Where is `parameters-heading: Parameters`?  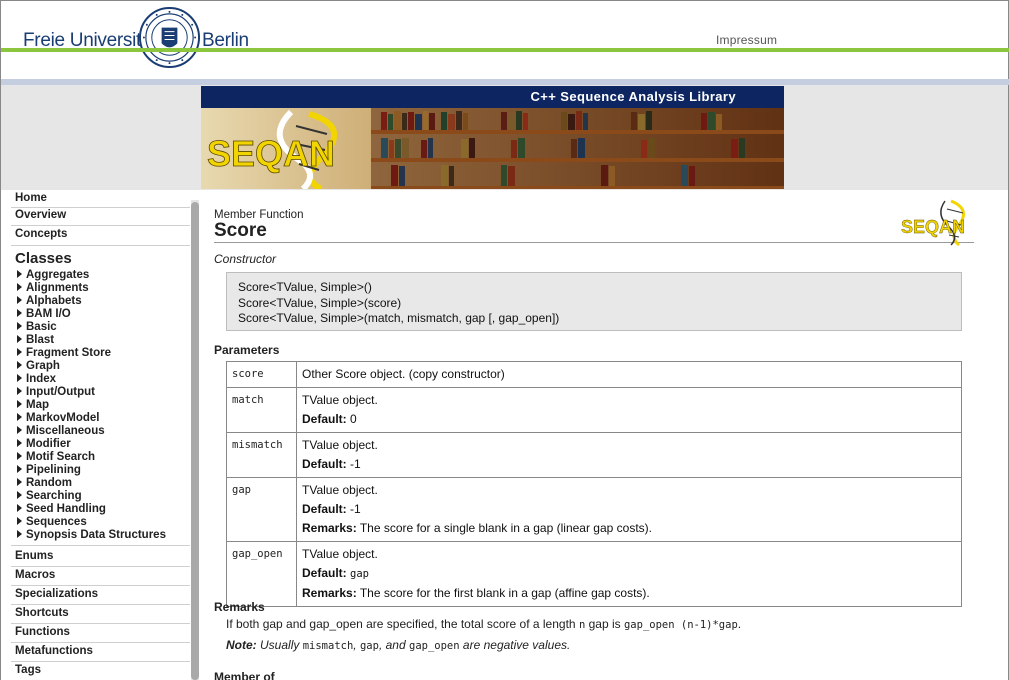 parameters-heading: Parameters is located at coordinates (247, 350).